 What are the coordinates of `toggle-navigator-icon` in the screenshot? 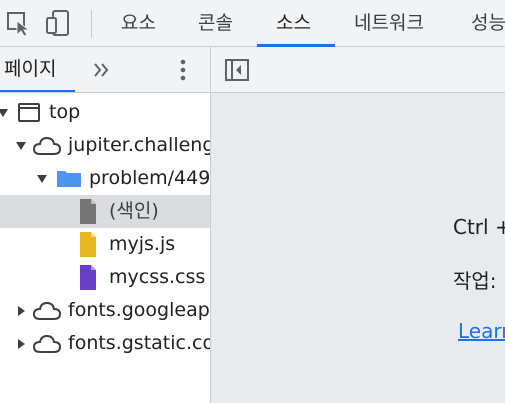 It's located at (237, 70).